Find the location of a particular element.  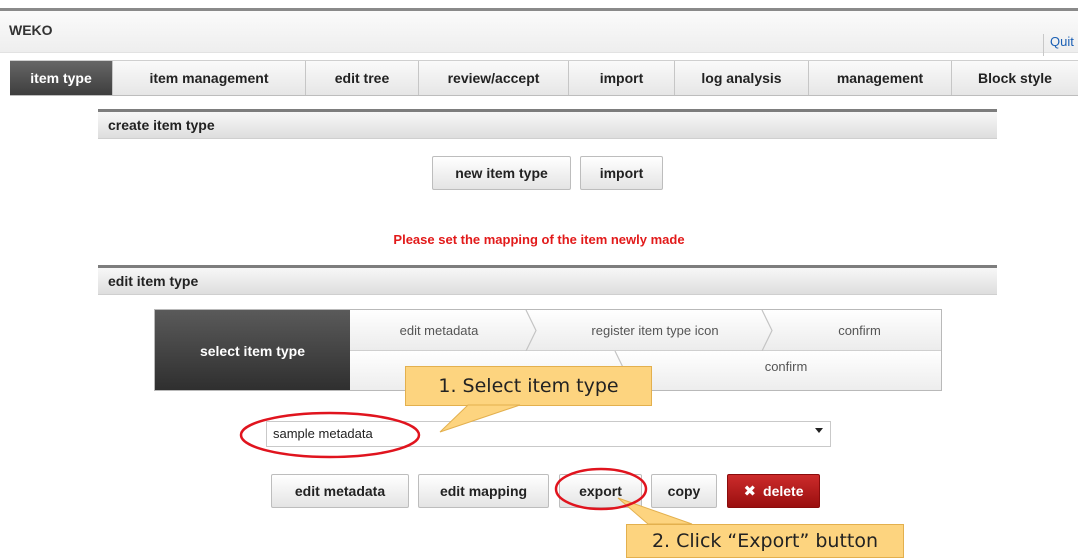

tab-log-analysis: log analysis is located at coordinates (742, 78).